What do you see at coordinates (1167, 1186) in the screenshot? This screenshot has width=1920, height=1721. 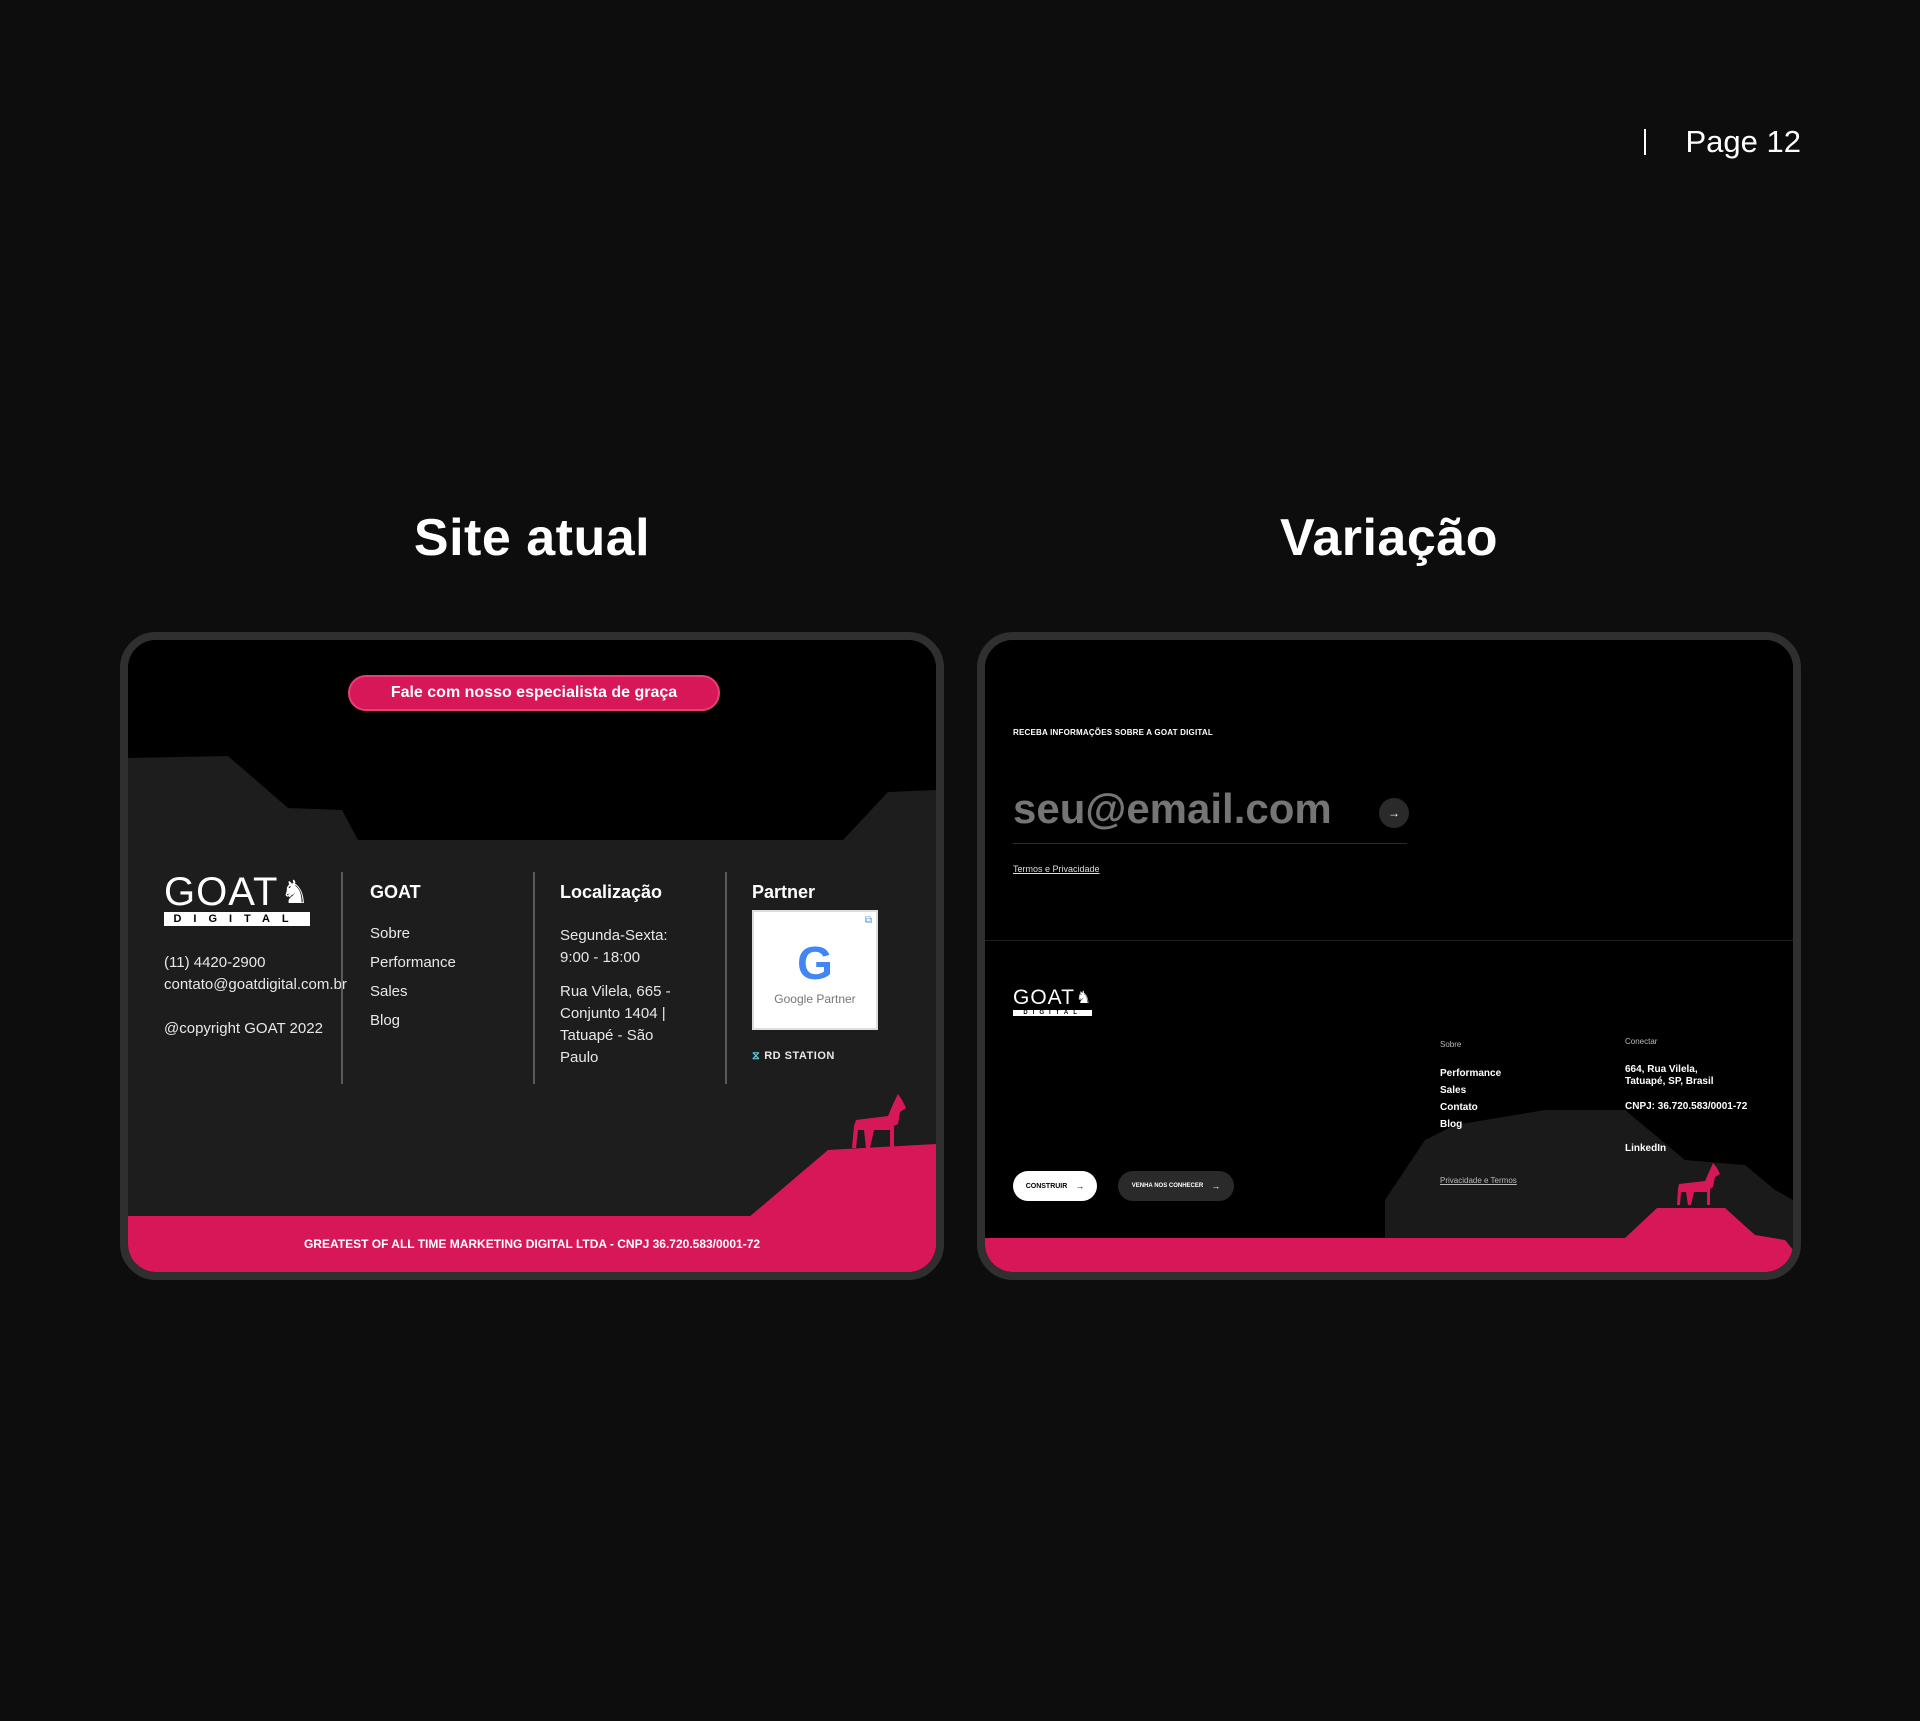 I see `button-label: VENHA NOS CONHECER` at bounding box center [1167, 1186].